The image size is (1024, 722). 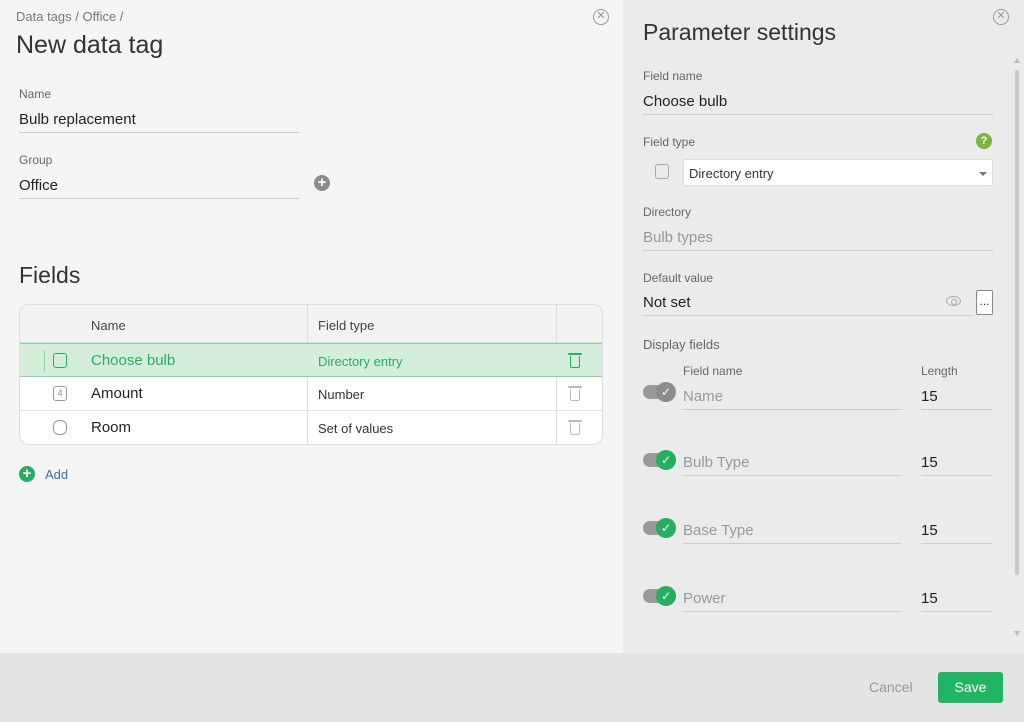 I want to click on table-row: Choose bulb Directory entry, so click(x=311, y=360).